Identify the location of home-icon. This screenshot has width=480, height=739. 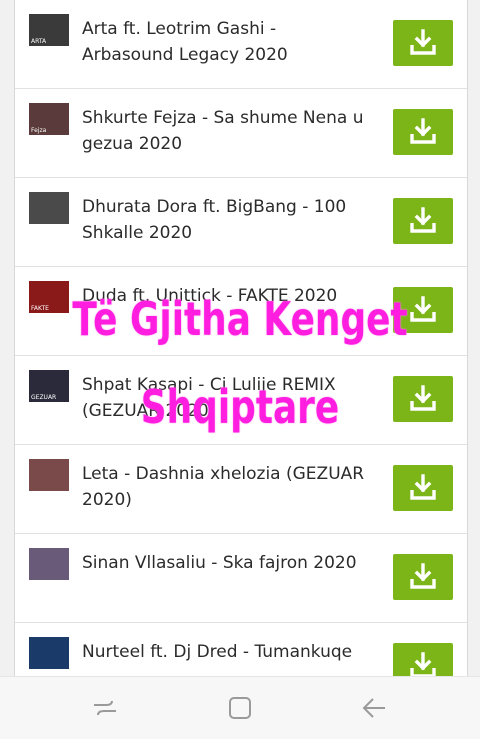
(240, 708).